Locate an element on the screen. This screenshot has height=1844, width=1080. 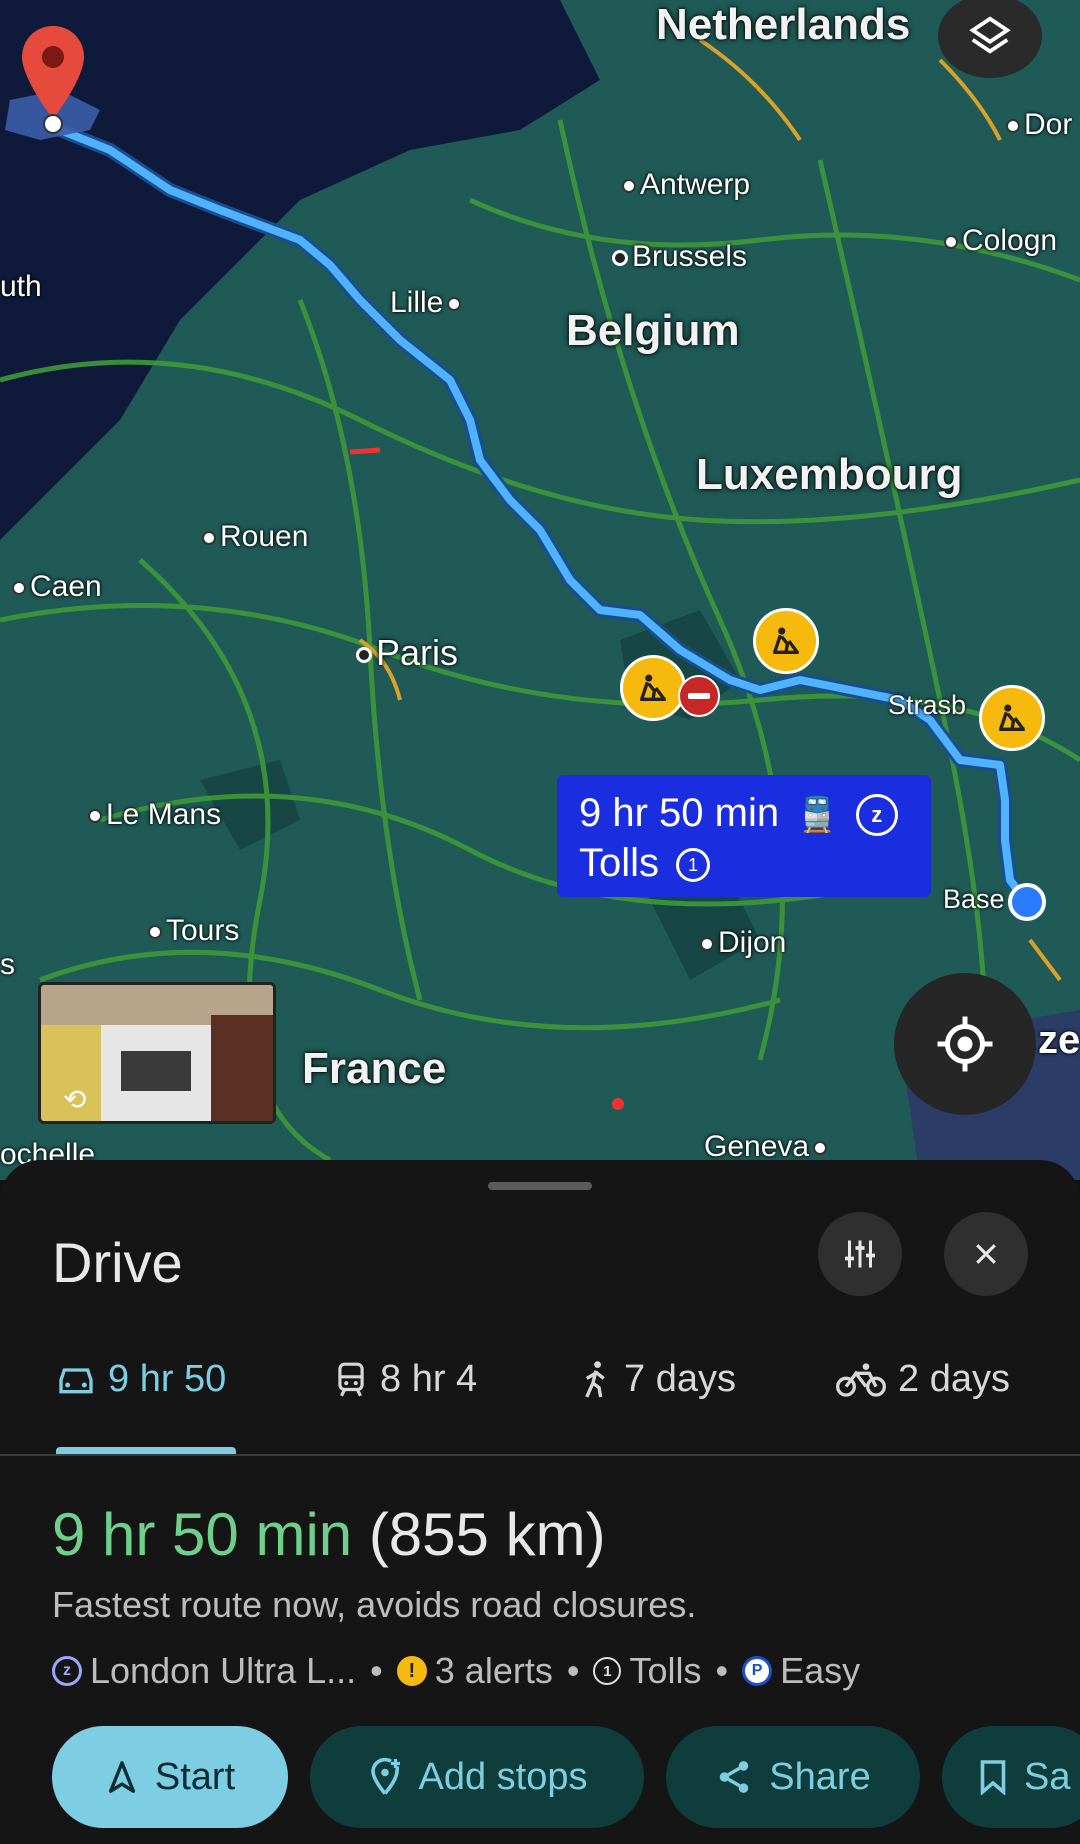
sheet-title: Drive is located at coordinates (117, 1262).